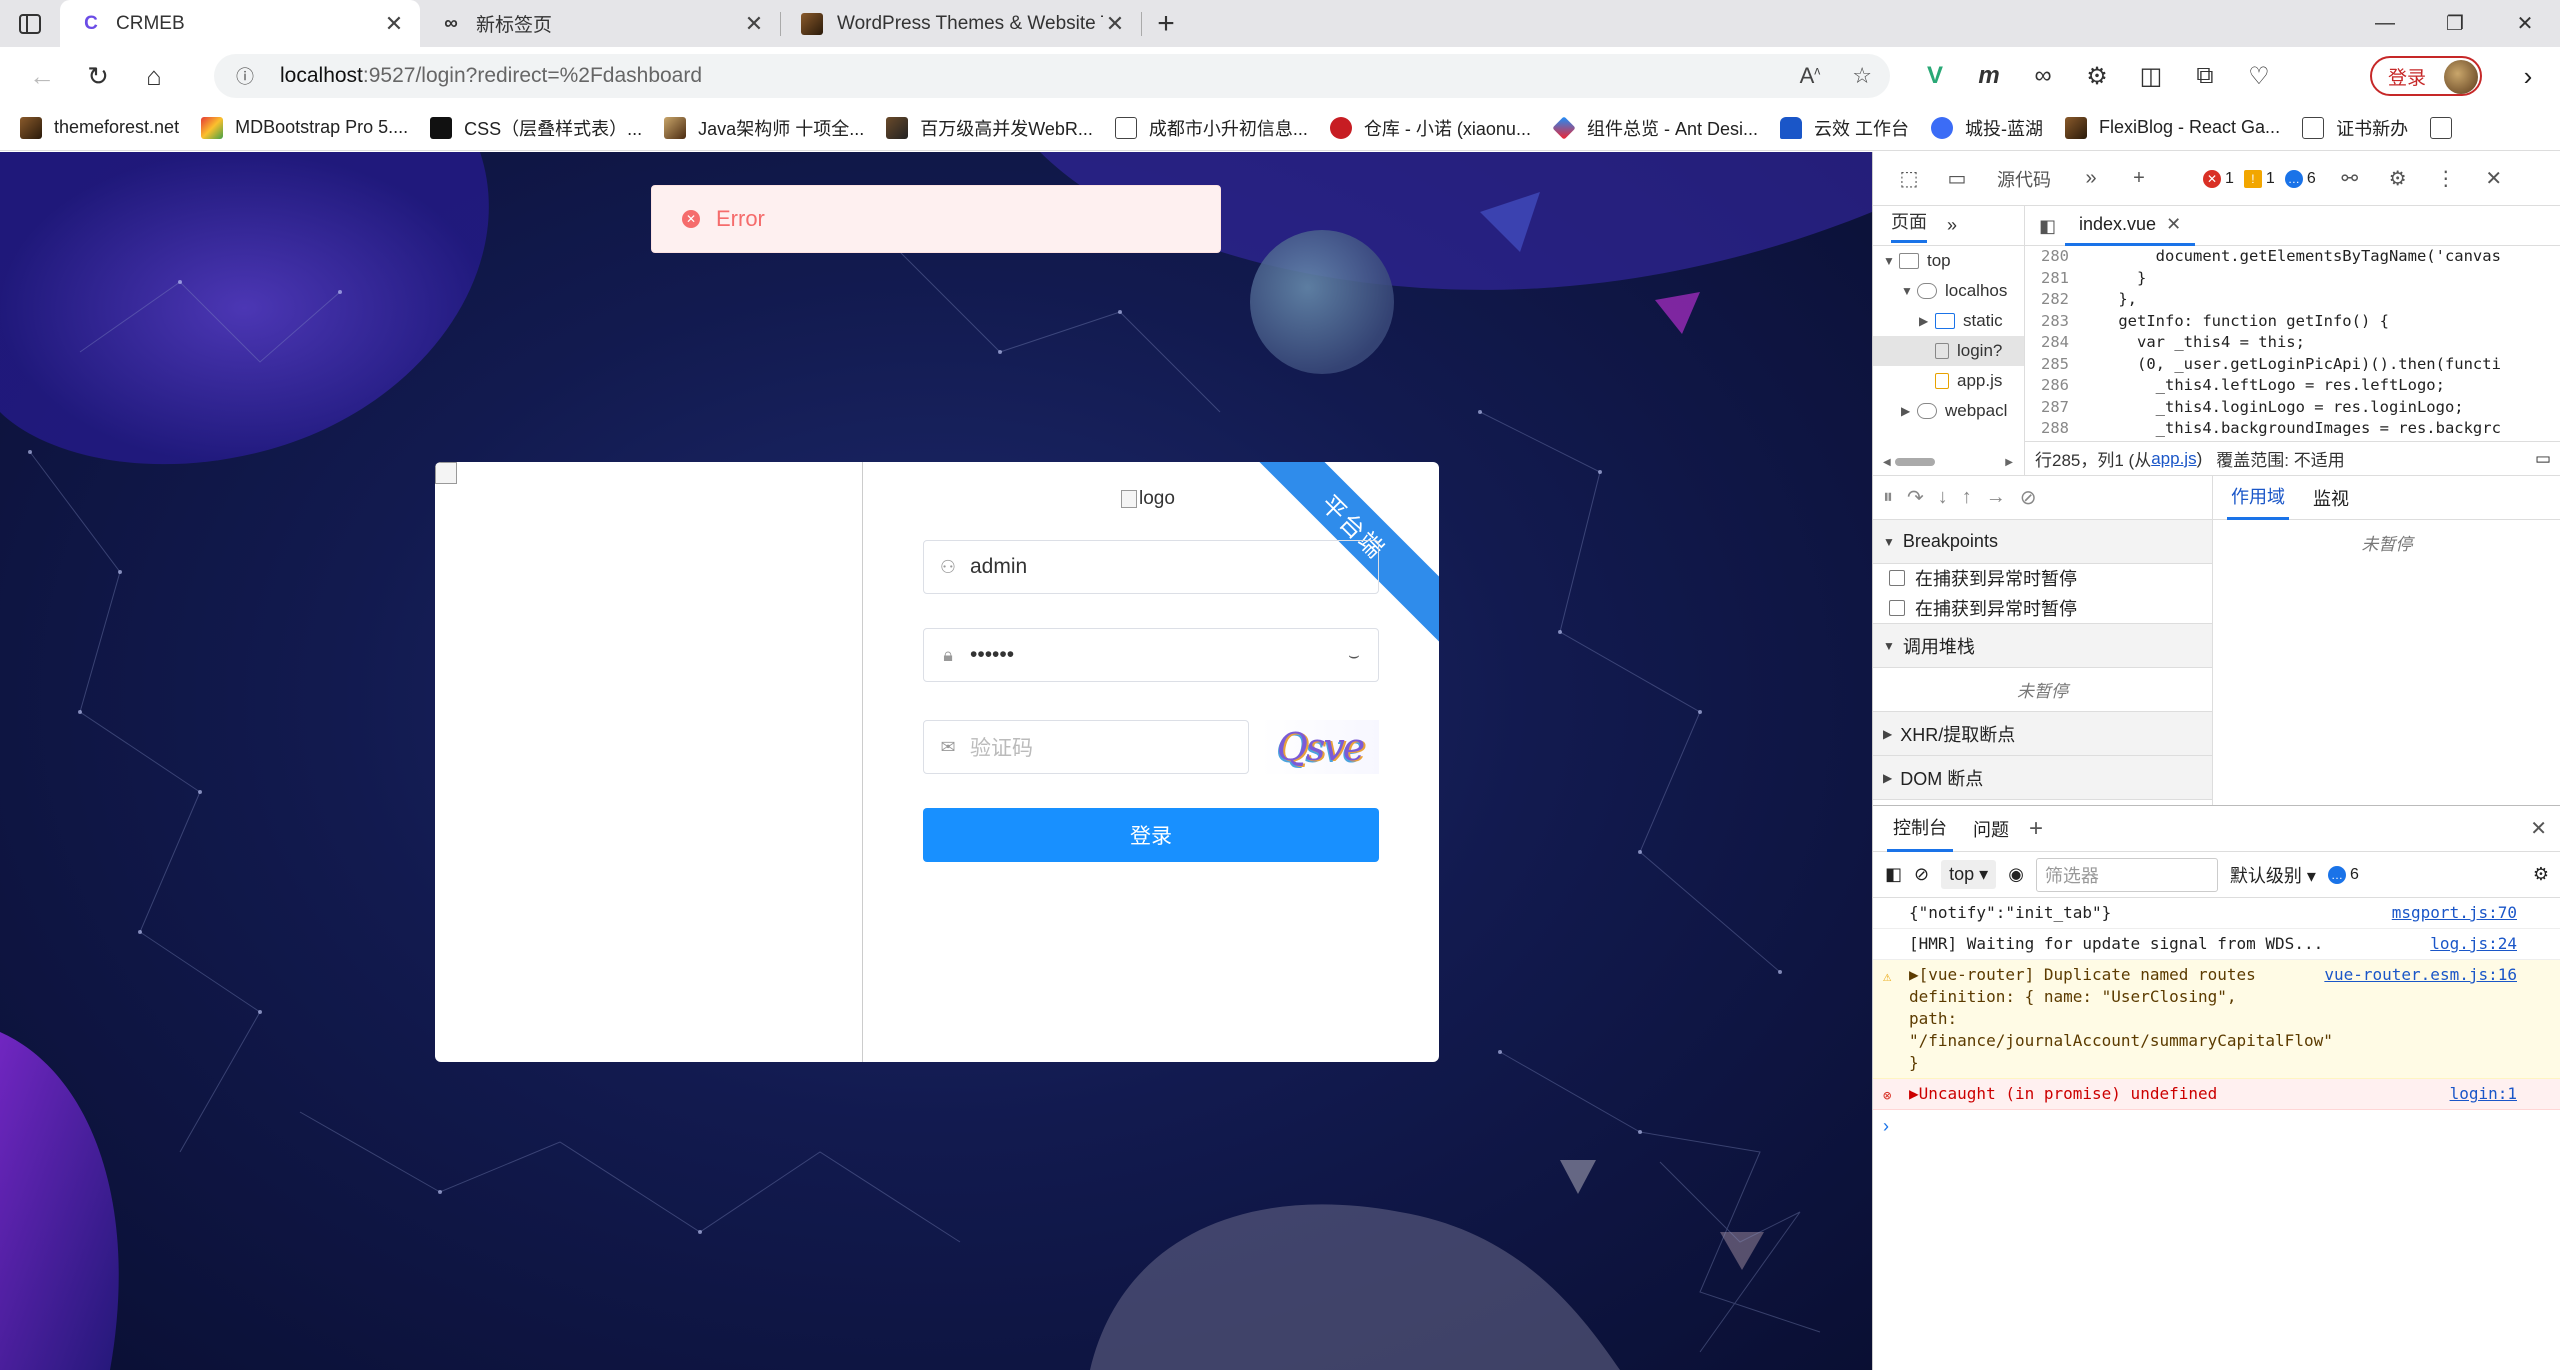 The width and height of the screenshot is (2560, 1370). What do you see at coordinates (2385, 23) in the screenshot?
I see `minimize-icon: —` at bounding box center [2385, 23].